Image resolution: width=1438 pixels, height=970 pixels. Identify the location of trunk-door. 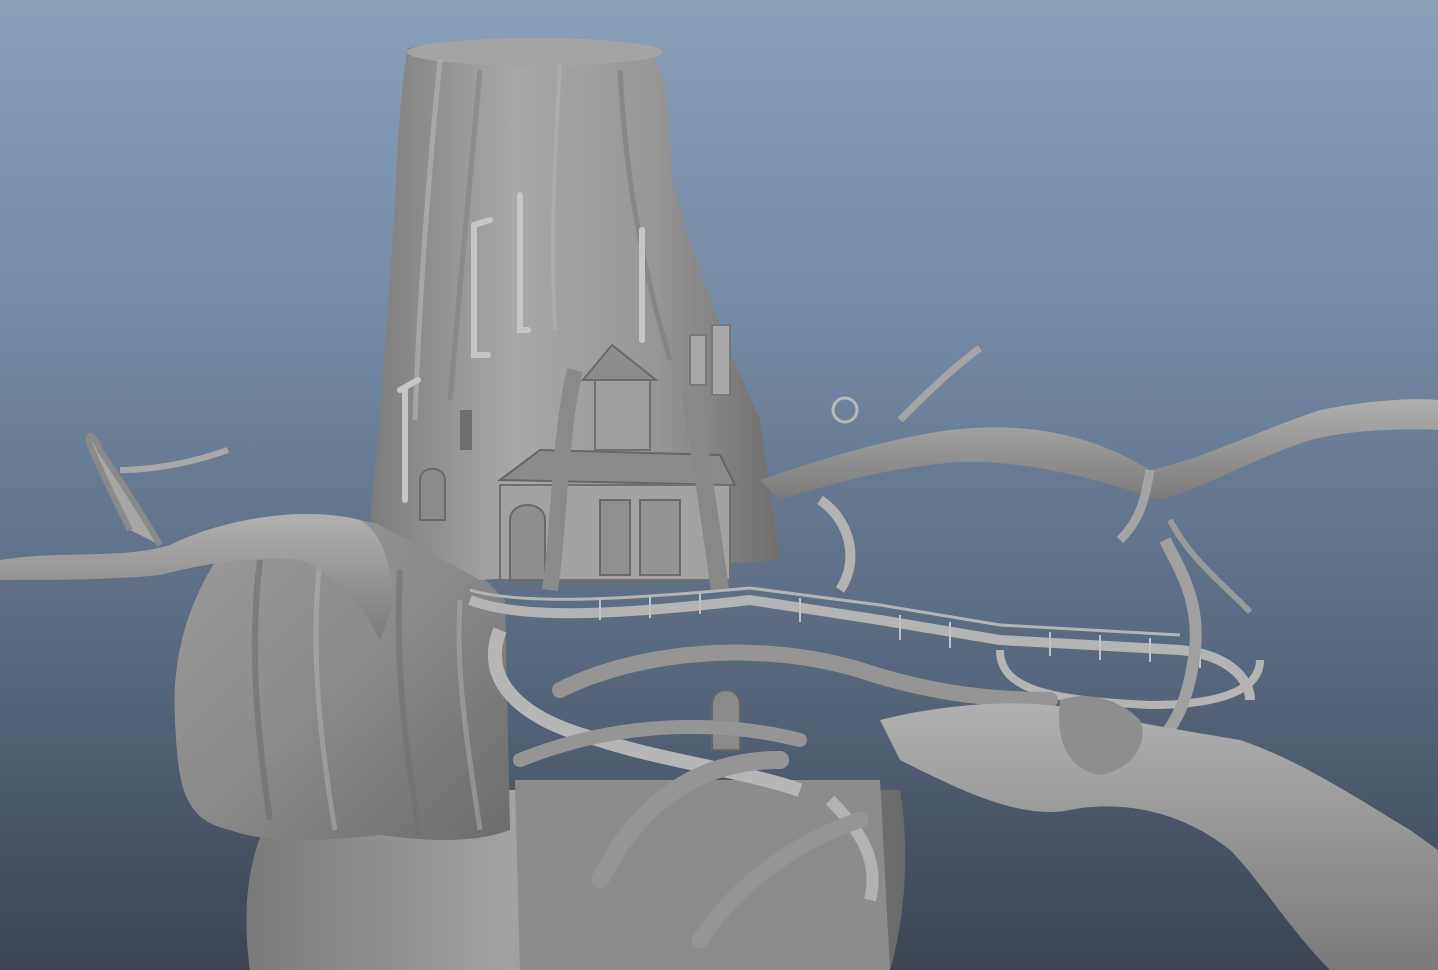
(432, 494).